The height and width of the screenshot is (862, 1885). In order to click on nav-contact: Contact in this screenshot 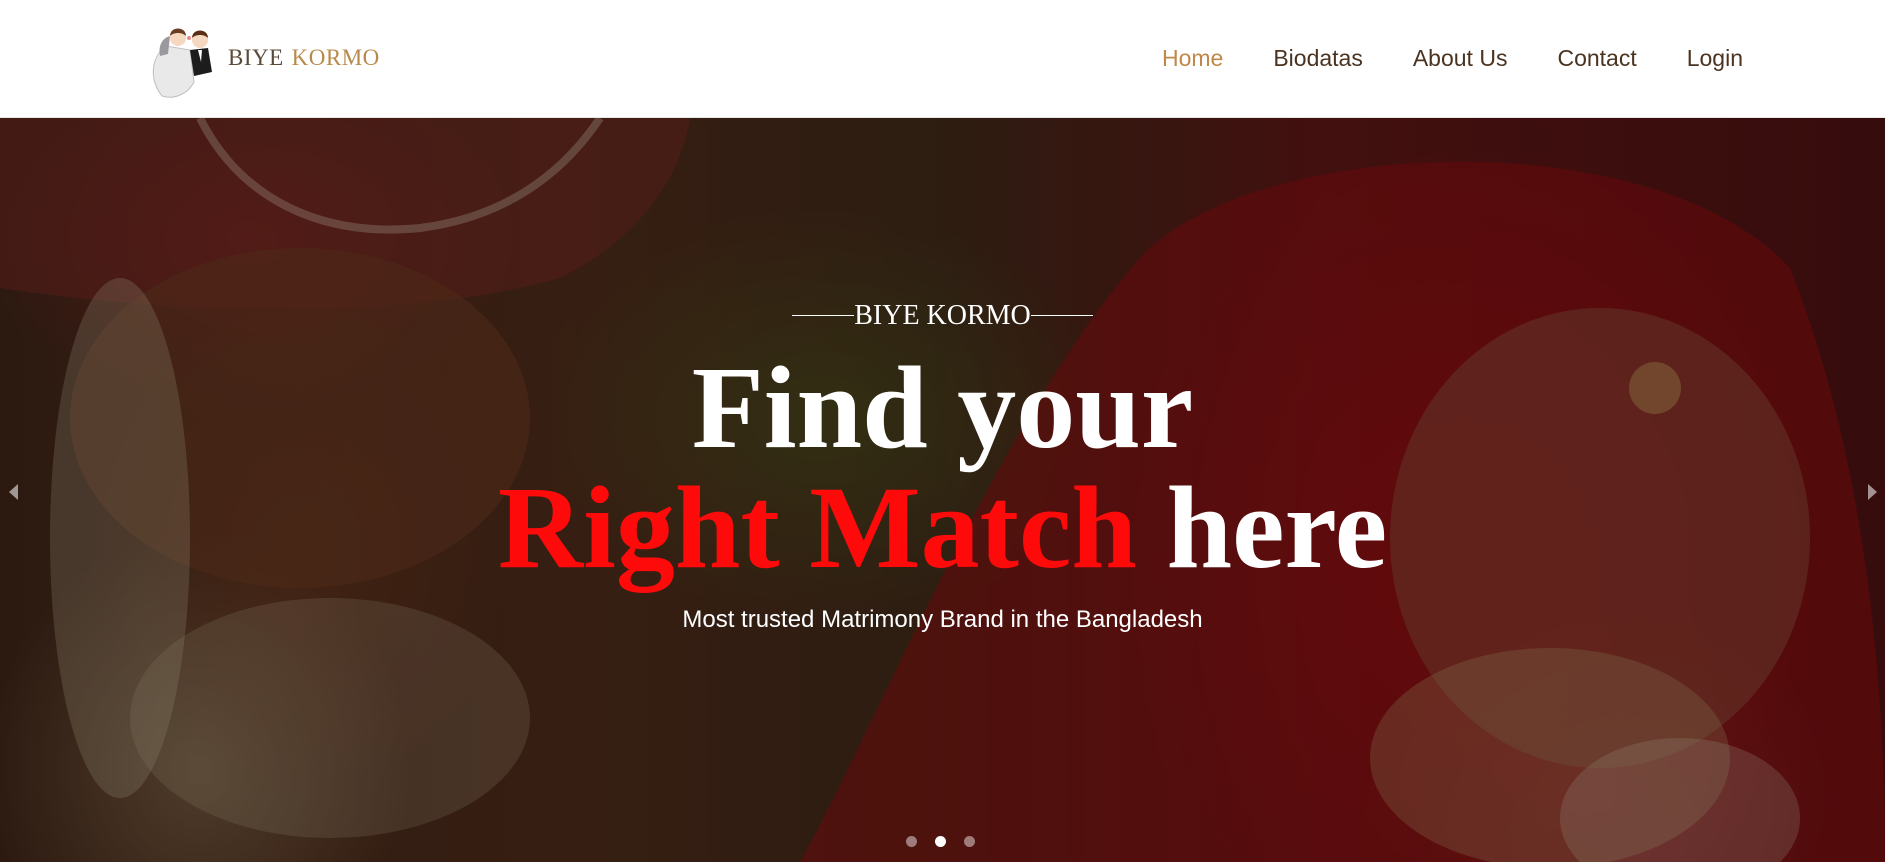, I will do `click(1596, 58)`.